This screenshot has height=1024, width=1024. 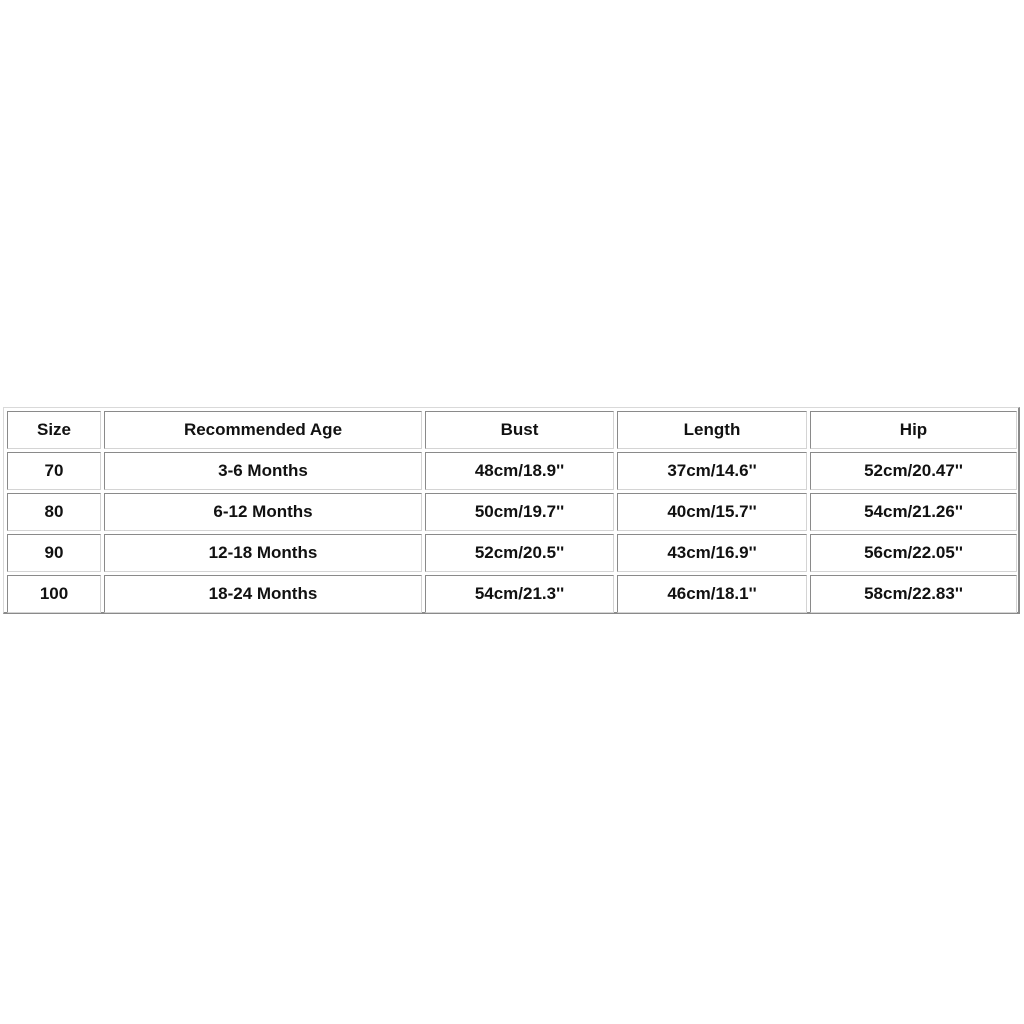 What do you see at coordinates (712, 553) in the screenshot?
I see `cell-length: 43cm/16.9''` at bounding box center [712, 553].